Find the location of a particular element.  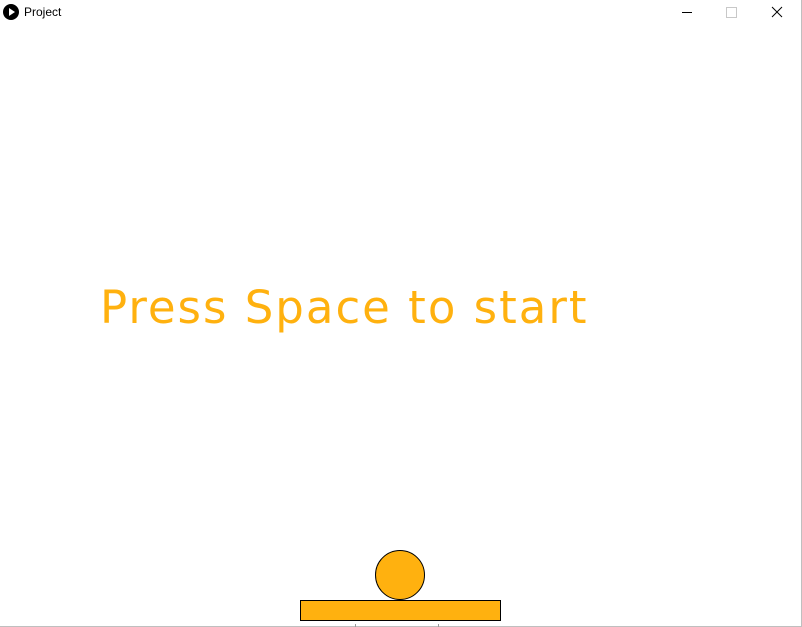

minimize-icon is located at coordinates (687, 12).